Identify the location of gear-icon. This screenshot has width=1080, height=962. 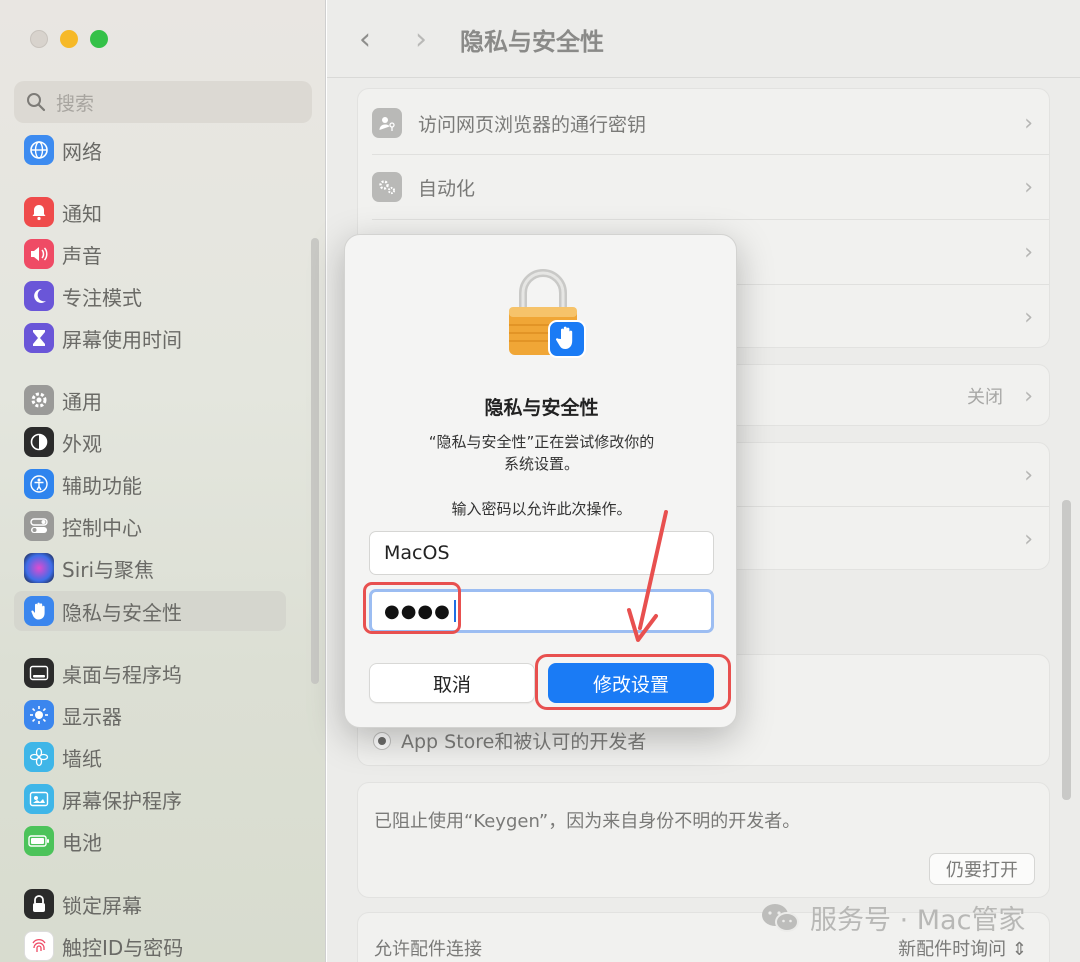
(39, 400).